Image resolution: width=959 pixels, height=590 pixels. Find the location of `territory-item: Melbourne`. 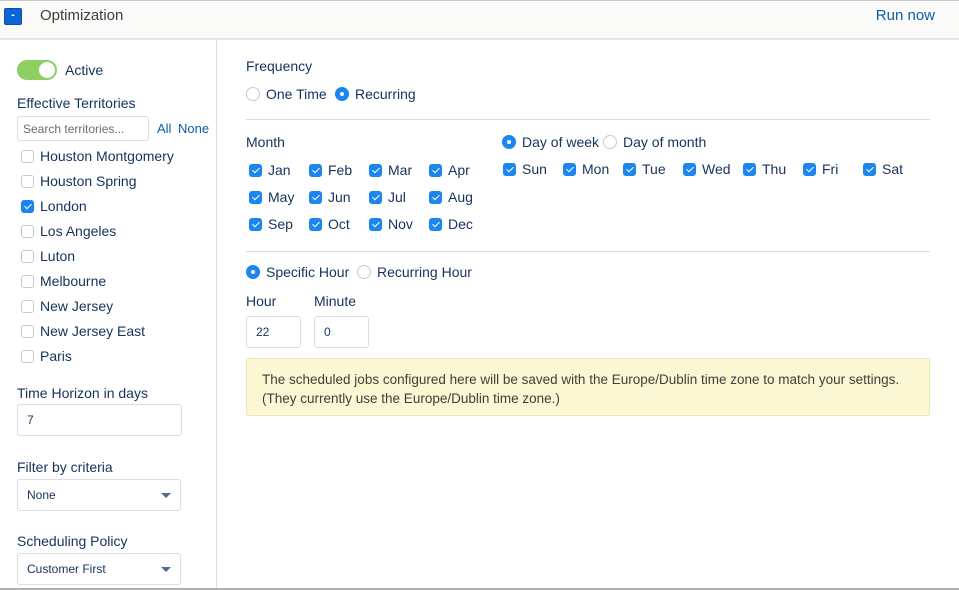

territory-item: Melbourne is located at coordinates (63, 281).